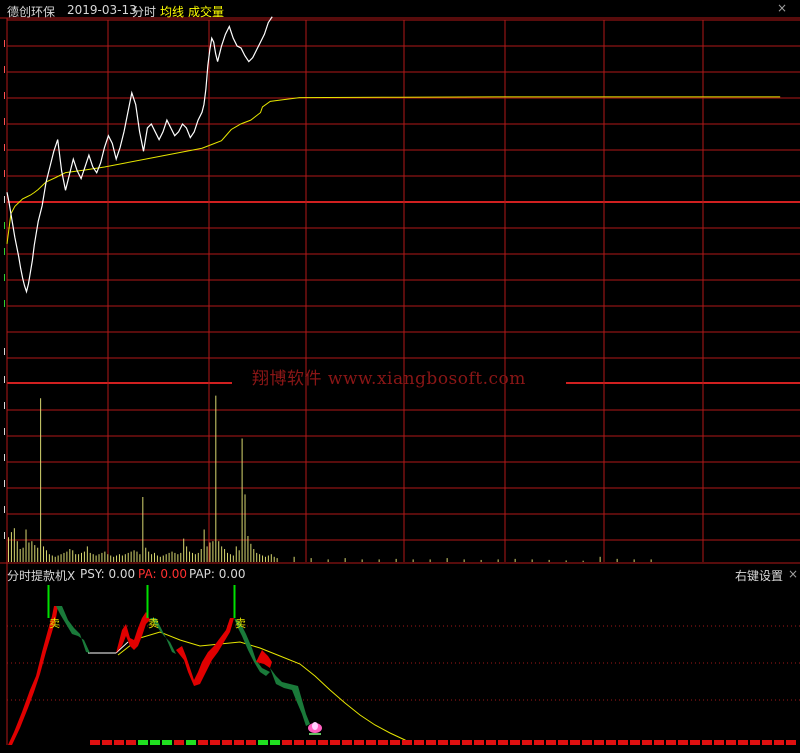 Image resolution: width=800 pixels, height=753 pixels. What do you see at coordinates (389, 379) in the screenshot?
I see `watermark: 翔博软件 www.xiangbosoft.com` at bounding box center [389, 379].